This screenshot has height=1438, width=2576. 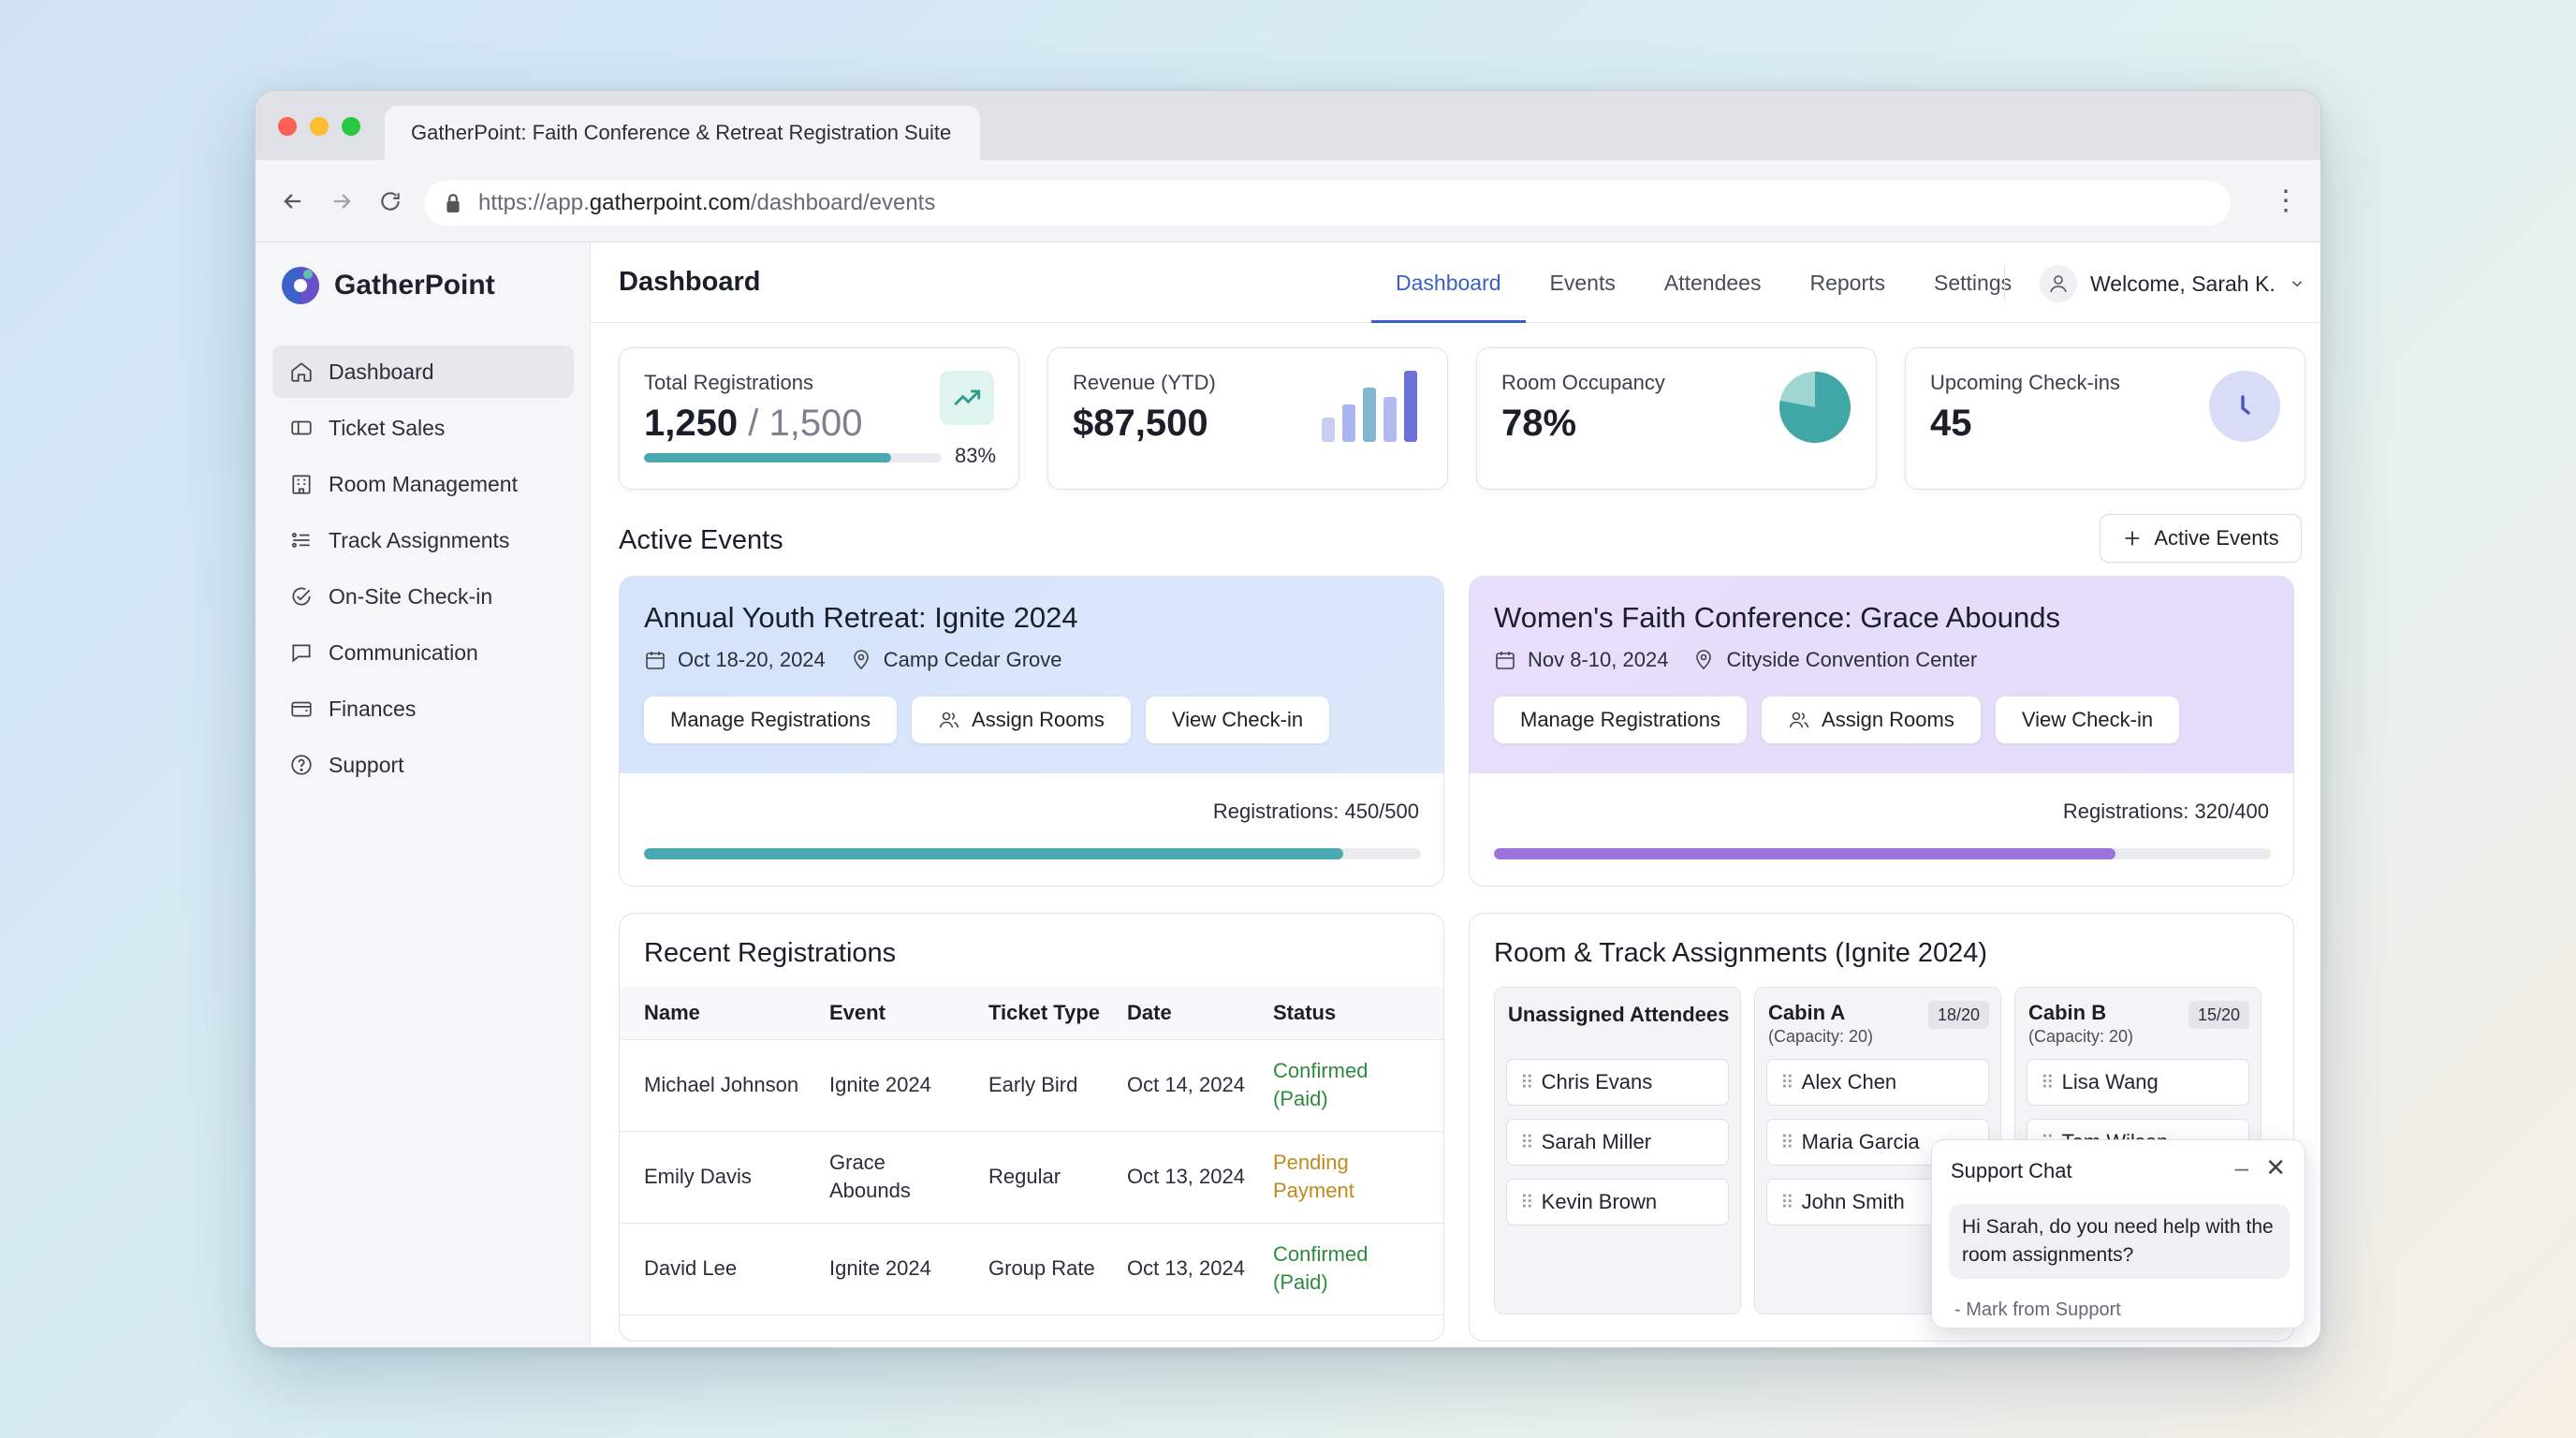 I want to click on tab-events: Events, so click(x=1583, y=282).